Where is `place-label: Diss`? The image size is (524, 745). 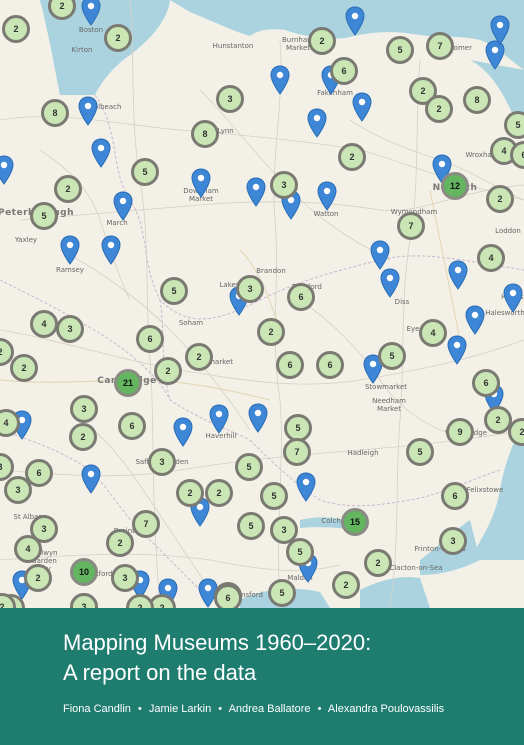 place-label: Diss is located at coordinates (402, 302).